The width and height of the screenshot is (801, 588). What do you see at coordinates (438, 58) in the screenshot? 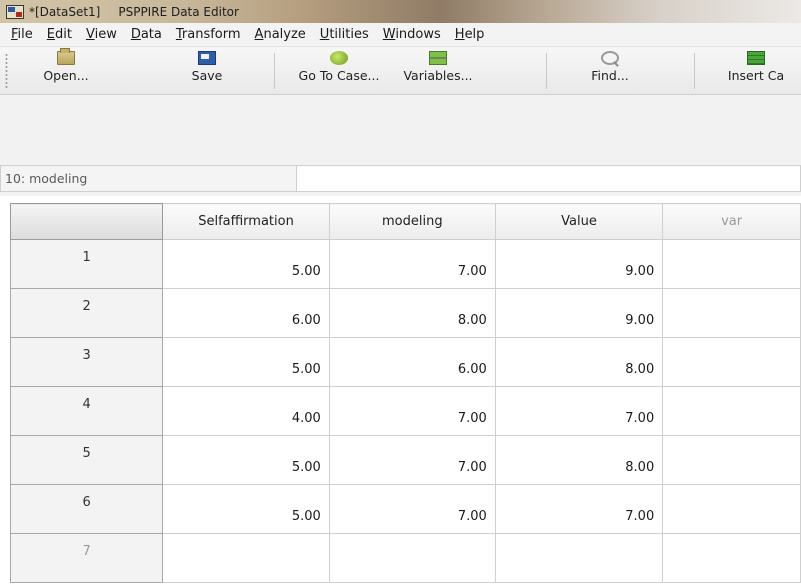
I see `variables-icon` at bounding box center [438, 58].